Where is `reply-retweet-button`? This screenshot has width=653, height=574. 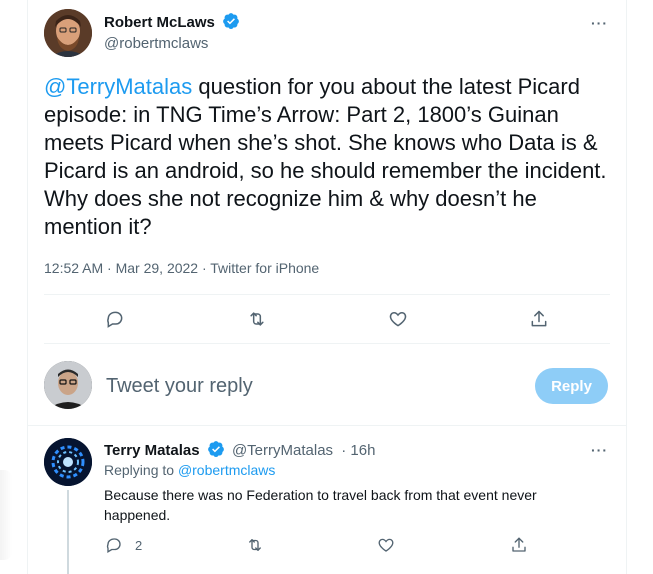
reply-retweet-button is located at coordinates (255, 545).